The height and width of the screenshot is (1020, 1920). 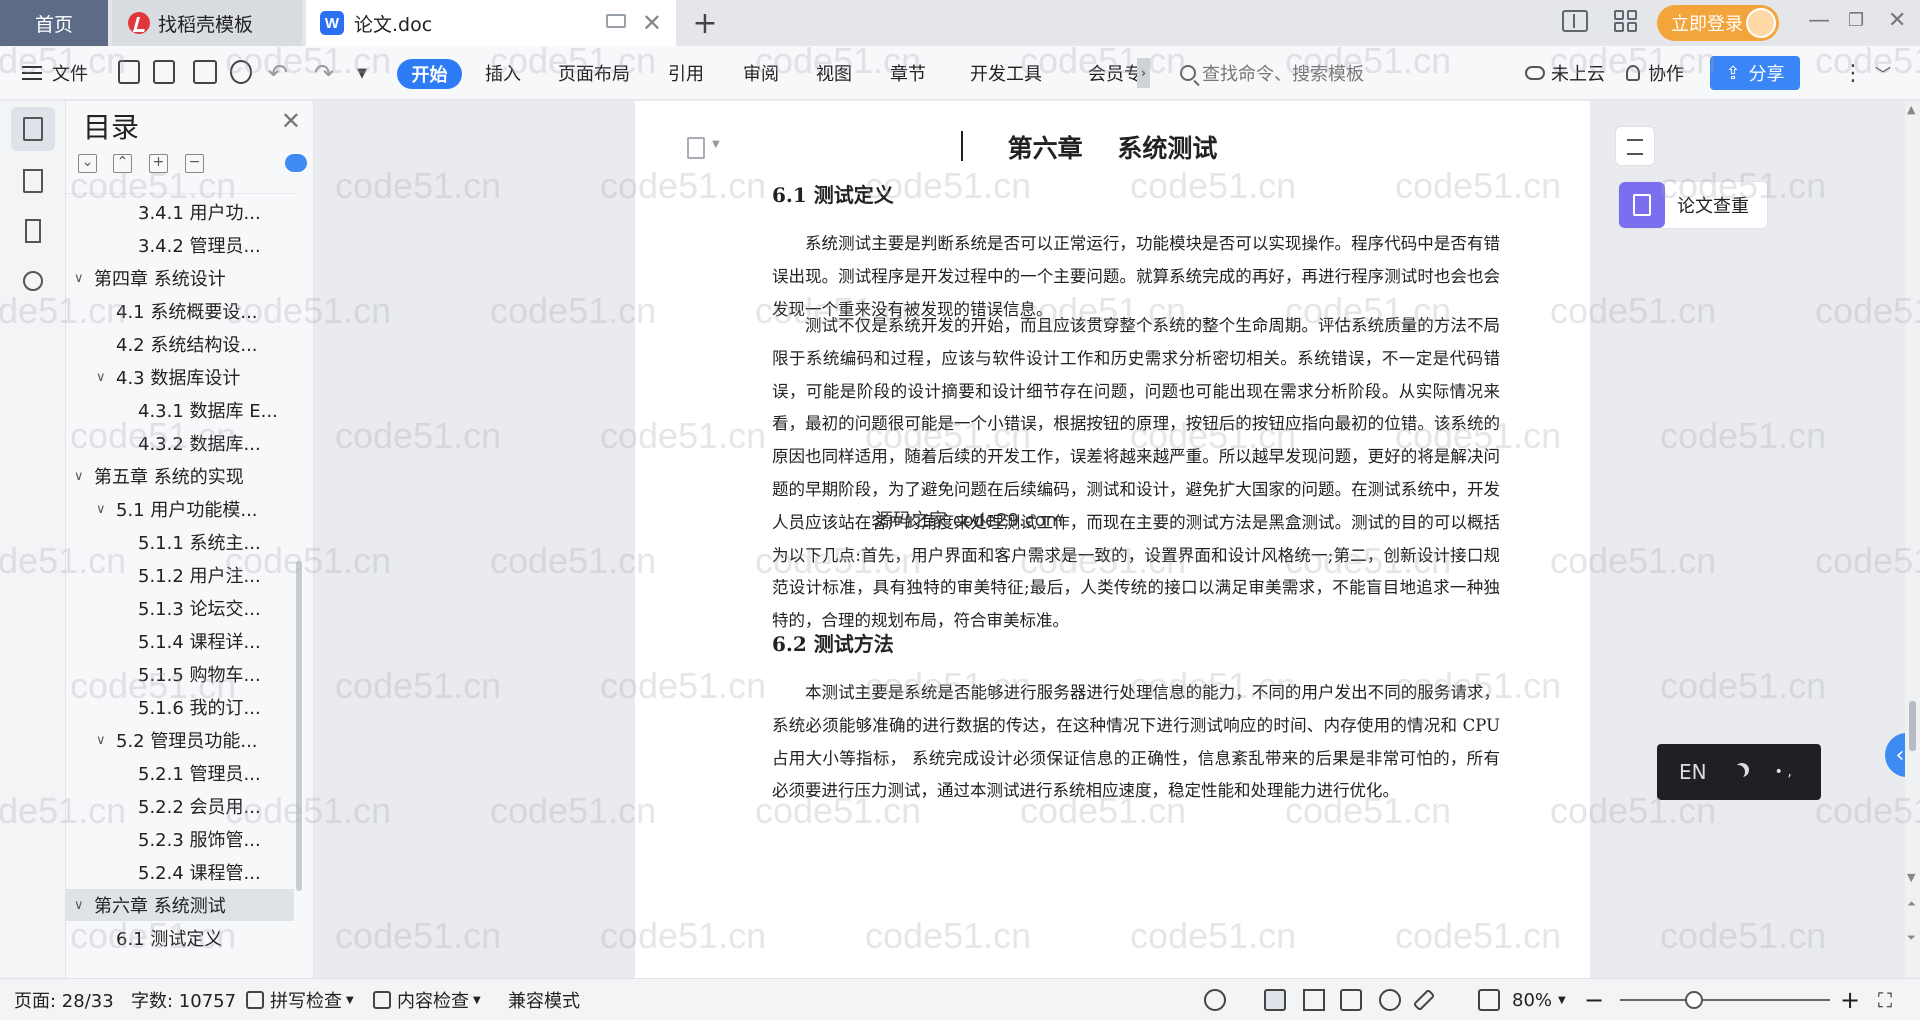 What do you see at coordinates (1314, 1000) in the screenshot?
I see `outline-view-icon` at bounding box center [1314, 1000].